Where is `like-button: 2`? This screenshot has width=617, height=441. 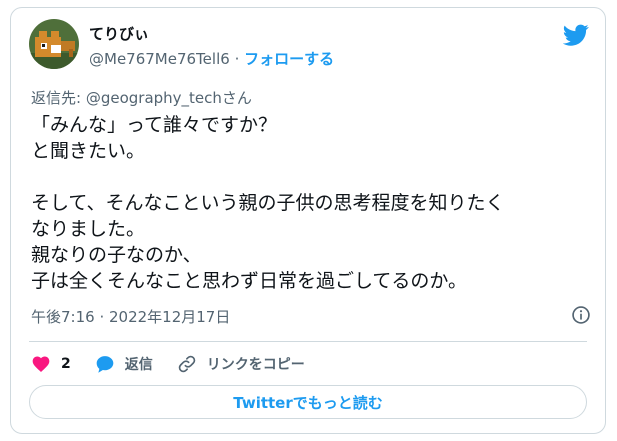
like-button: 2 is located at coordinates (51, 364).